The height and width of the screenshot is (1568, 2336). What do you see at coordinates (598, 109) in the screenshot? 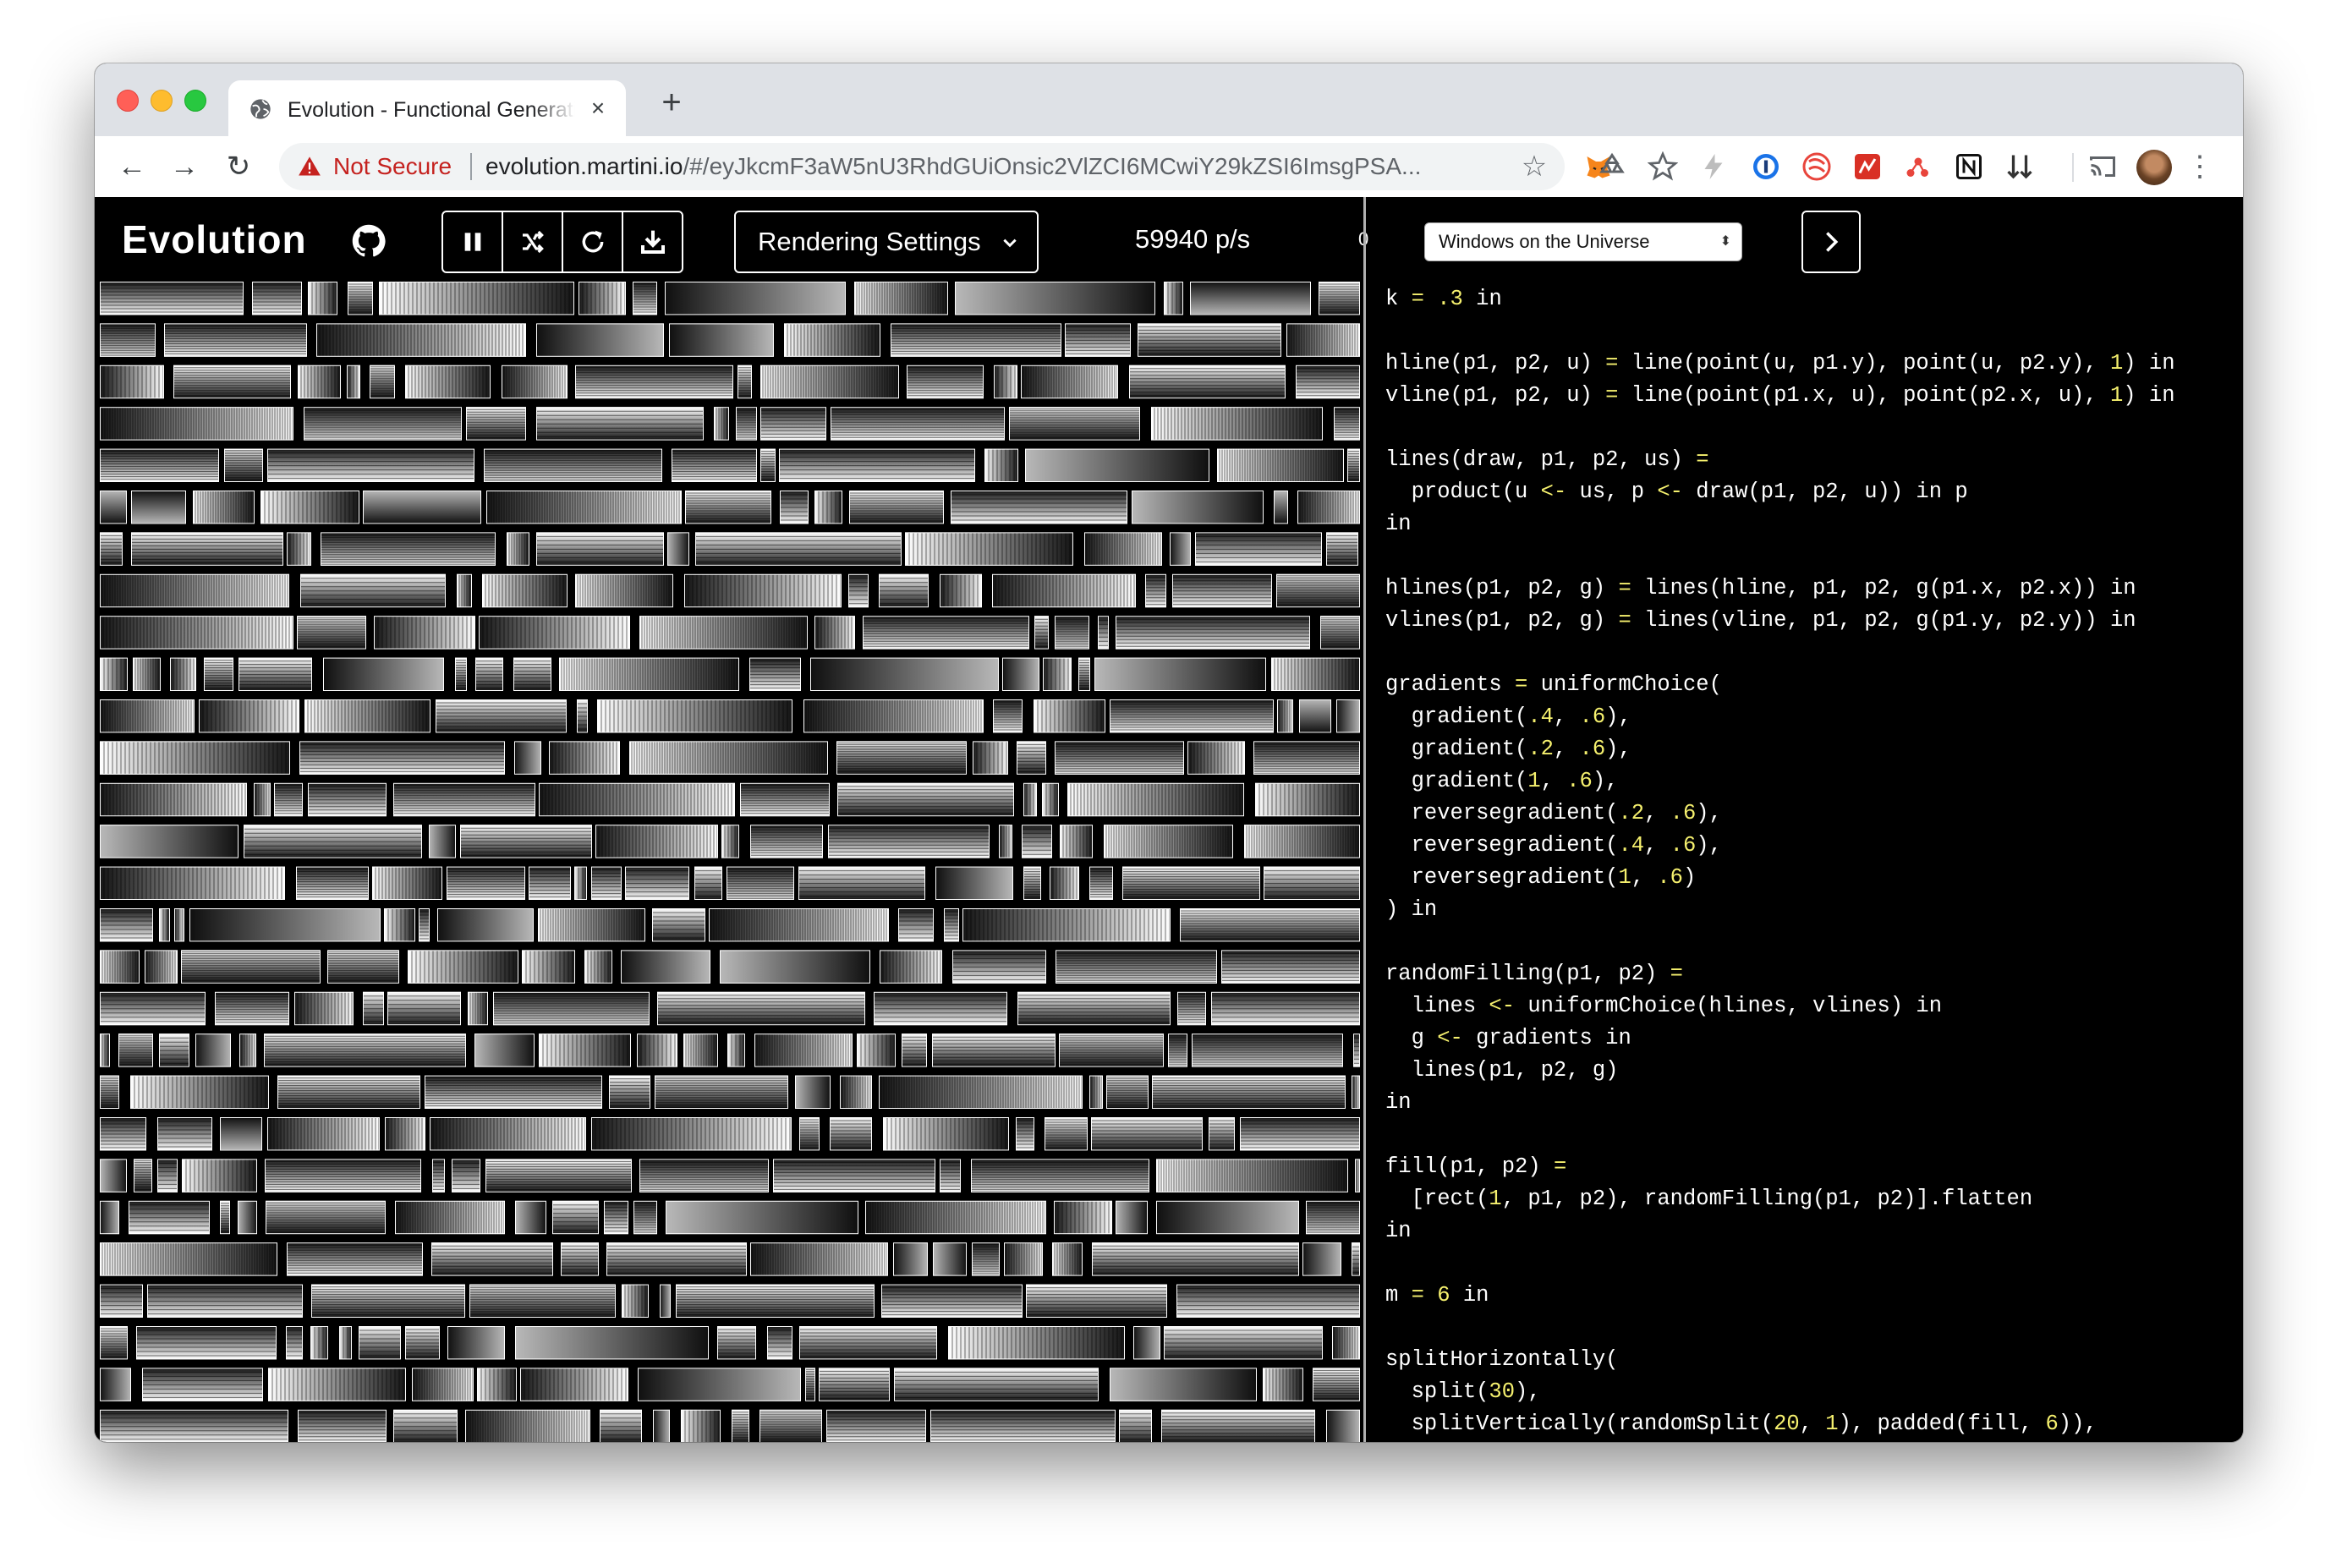
I see `close-tab-icon: ×` at bounding box center [598, 109].